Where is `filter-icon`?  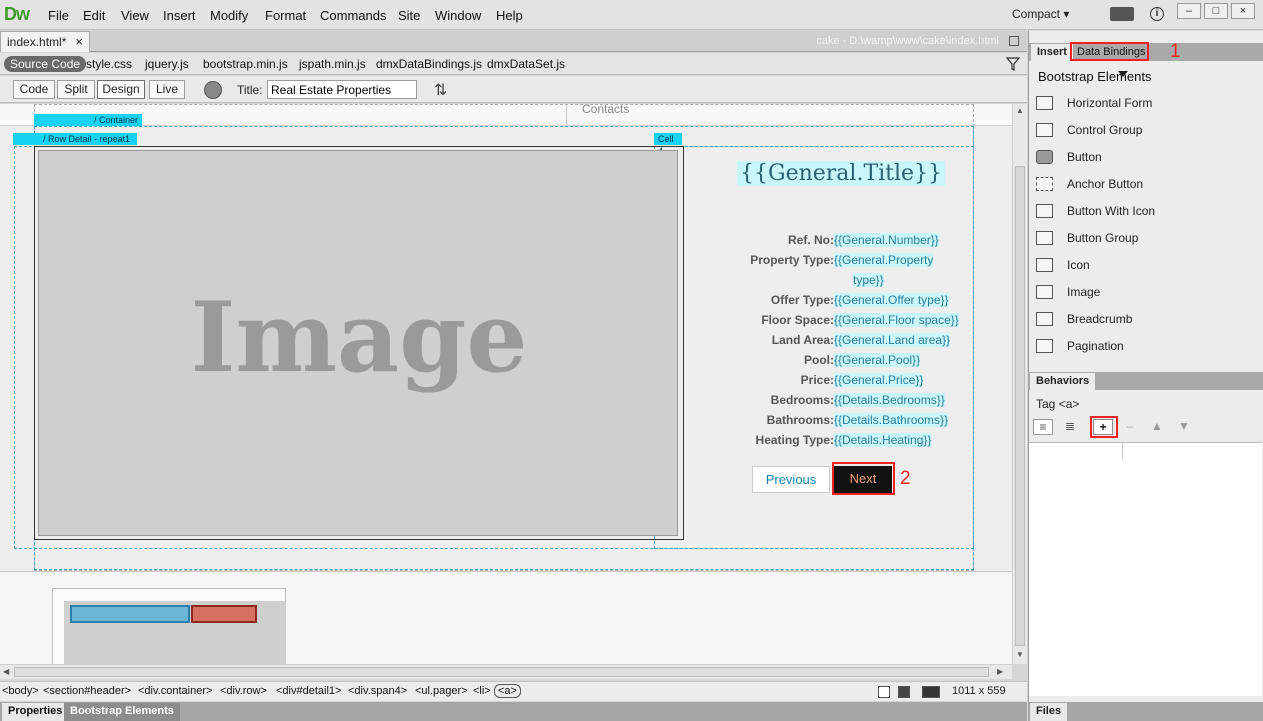
filter-icon is located at coordinates (1013, 64).